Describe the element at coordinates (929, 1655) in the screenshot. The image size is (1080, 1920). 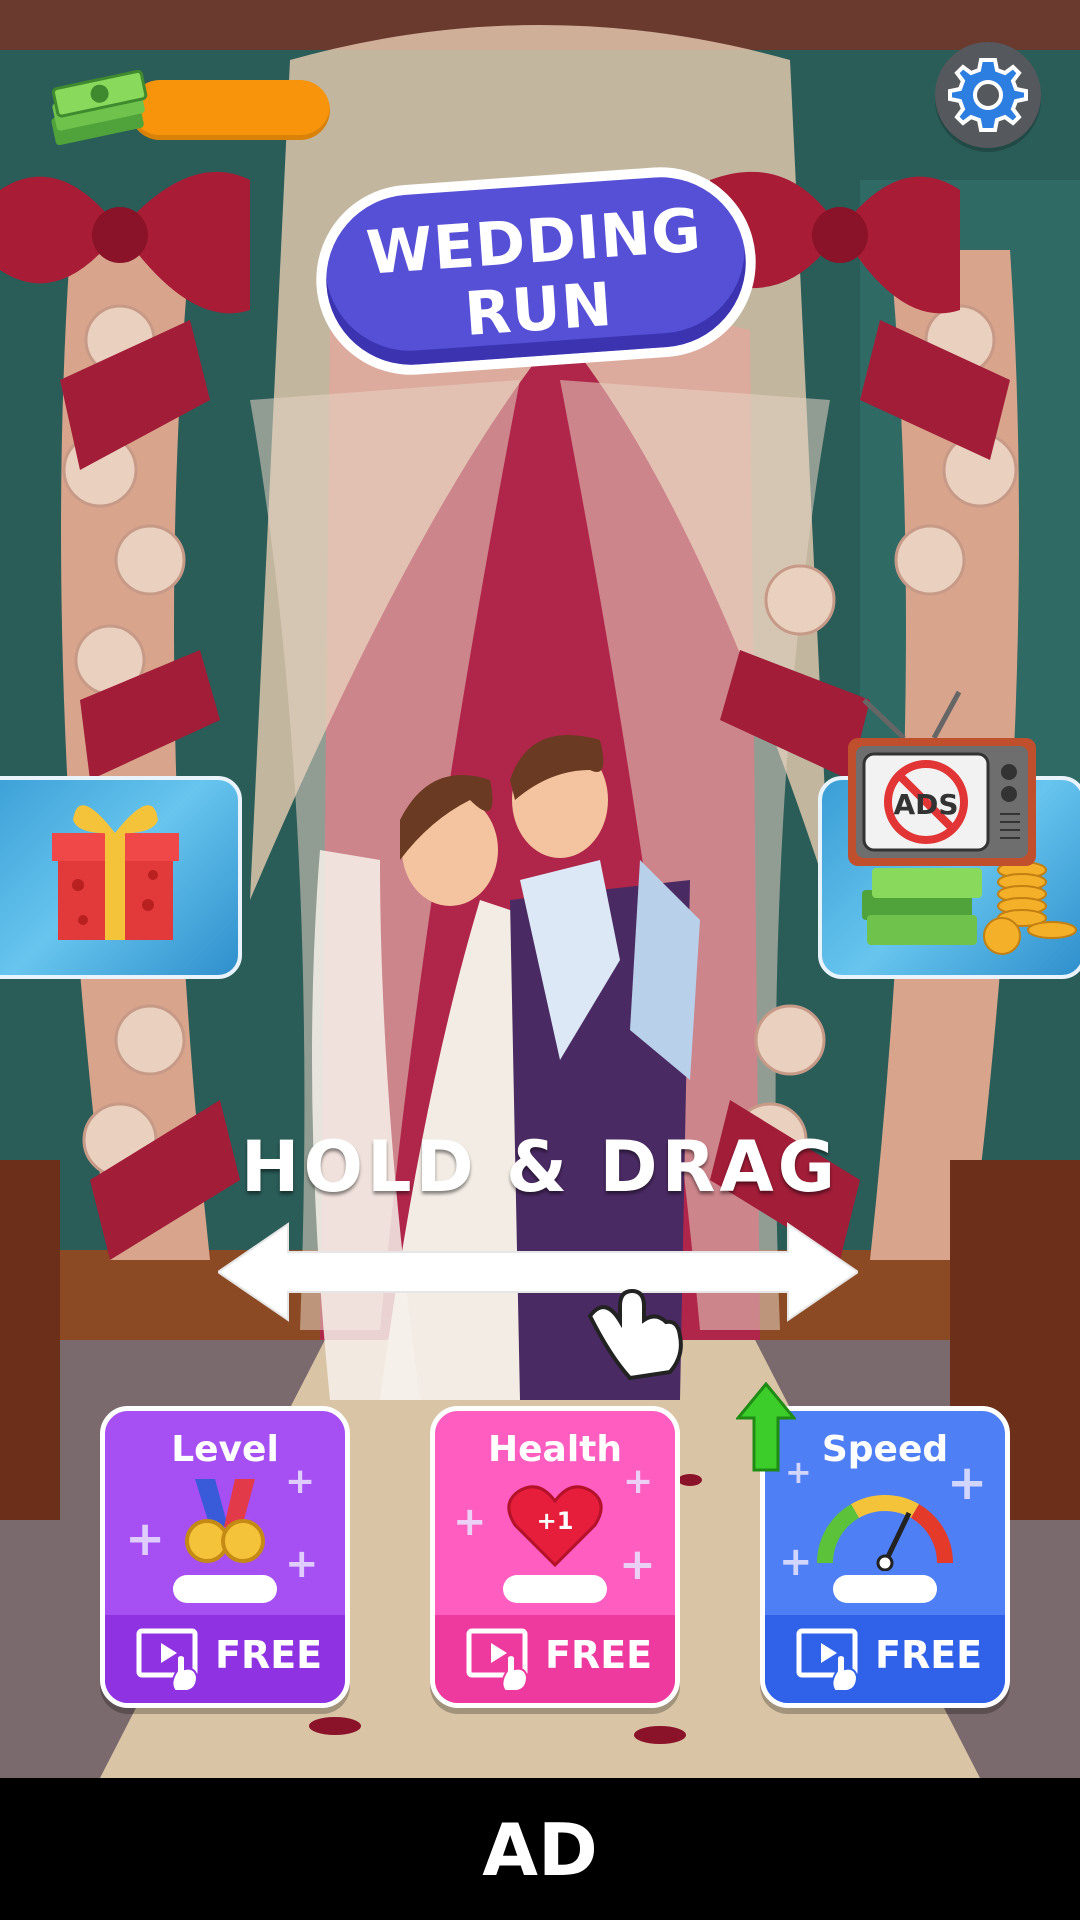
I see `speed-free-label: FREE` at that location.